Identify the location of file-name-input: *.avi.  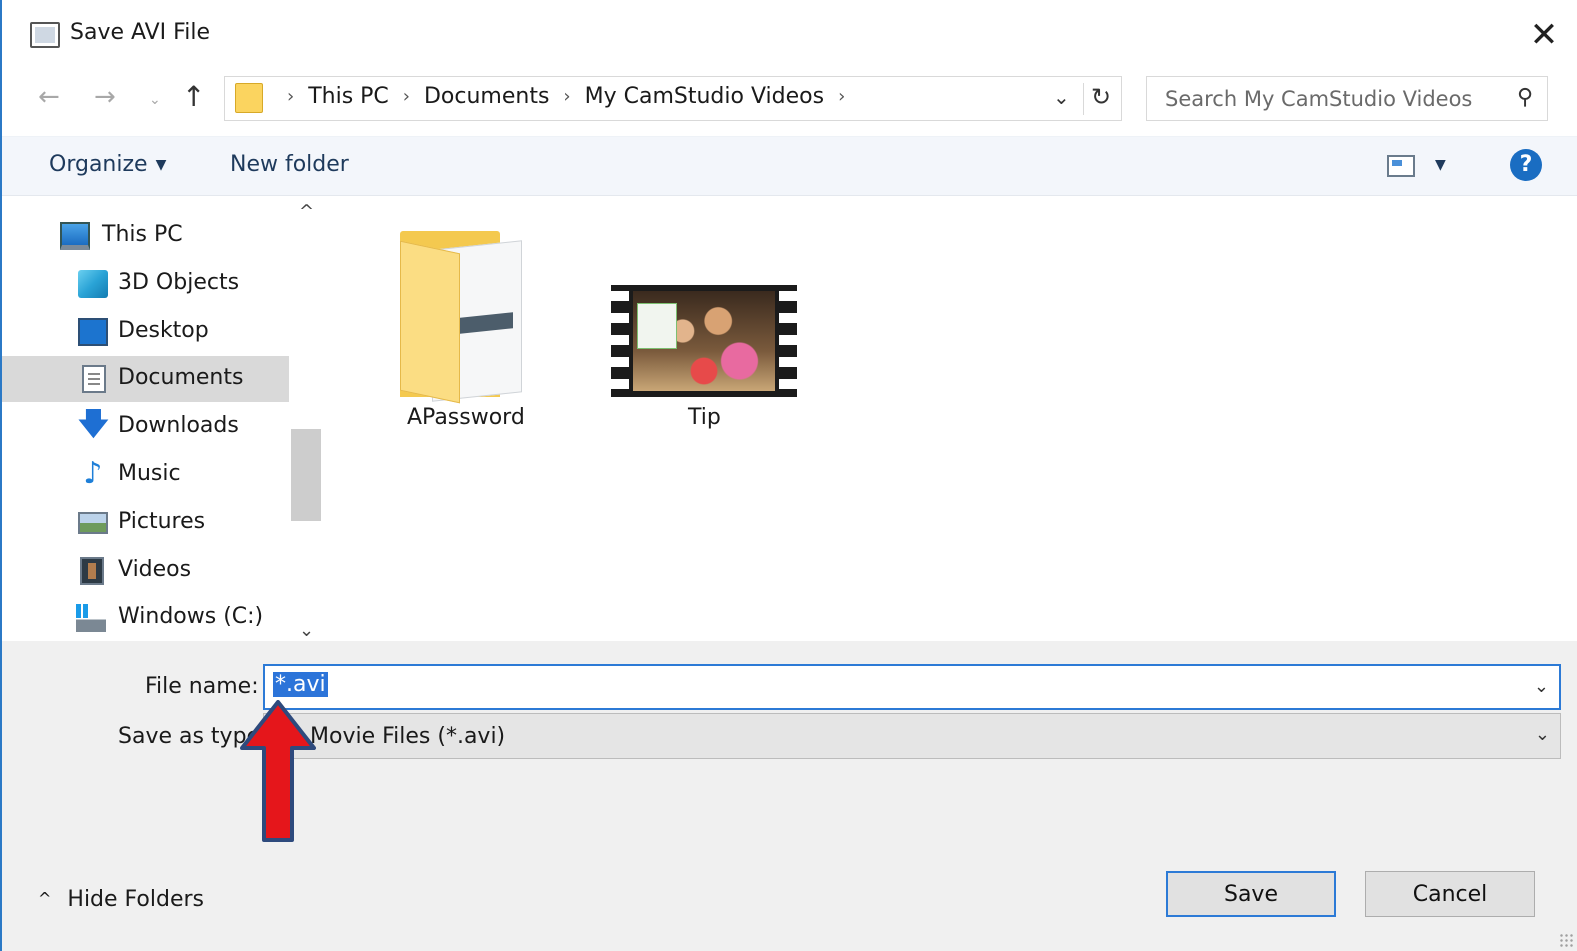
(300, 687).